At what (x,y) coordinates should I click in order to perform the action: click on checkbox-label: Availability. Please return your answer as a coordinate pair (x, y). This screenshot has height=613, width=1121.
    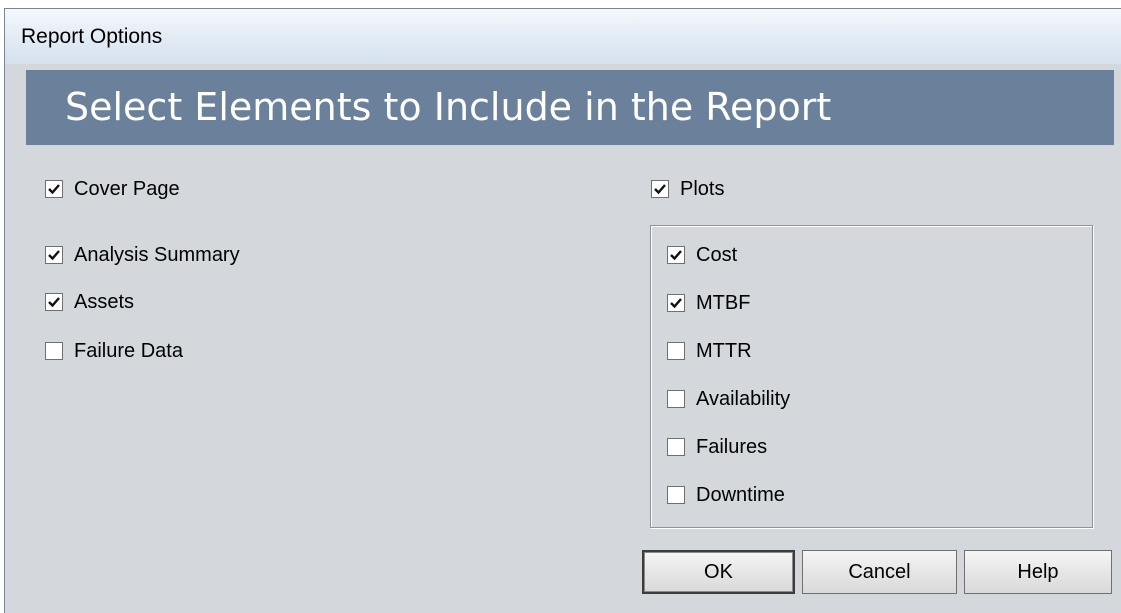
    Looking at the image, I should click on (743, 398).